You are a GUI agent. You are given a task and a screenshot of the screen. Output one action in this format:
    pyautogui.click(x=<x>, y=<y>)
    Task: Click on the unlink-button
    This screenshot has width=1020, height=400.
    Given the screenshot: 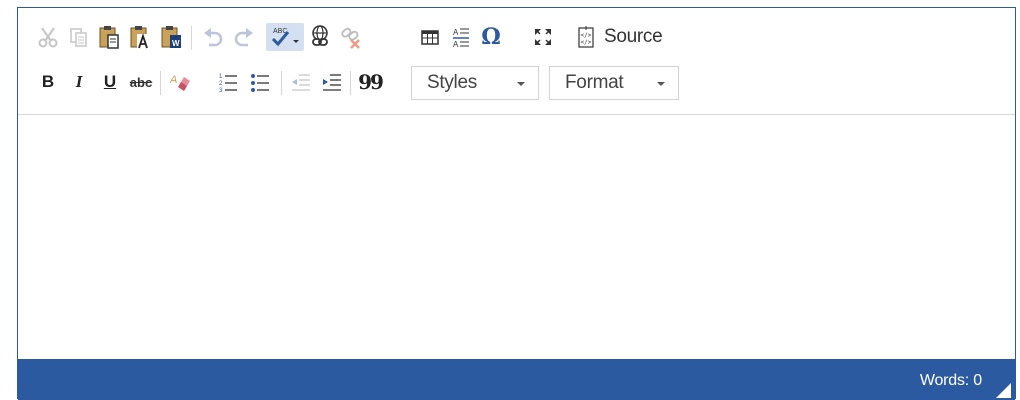 What is the action you would take?
    pyautogui.click(x=351, y=37)
    